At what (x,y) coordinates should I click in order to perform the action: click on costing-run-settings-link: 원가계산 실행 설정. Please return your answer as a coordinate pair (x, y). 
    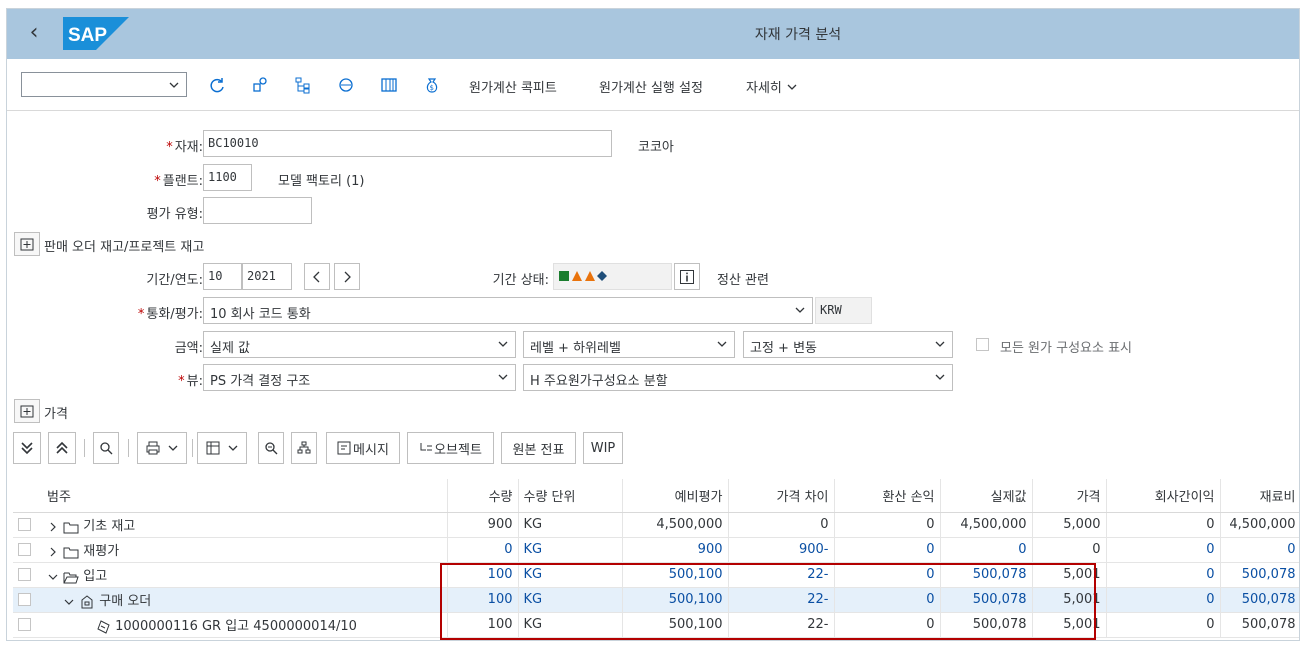
    Looking at the image, I should click on (651, 86).